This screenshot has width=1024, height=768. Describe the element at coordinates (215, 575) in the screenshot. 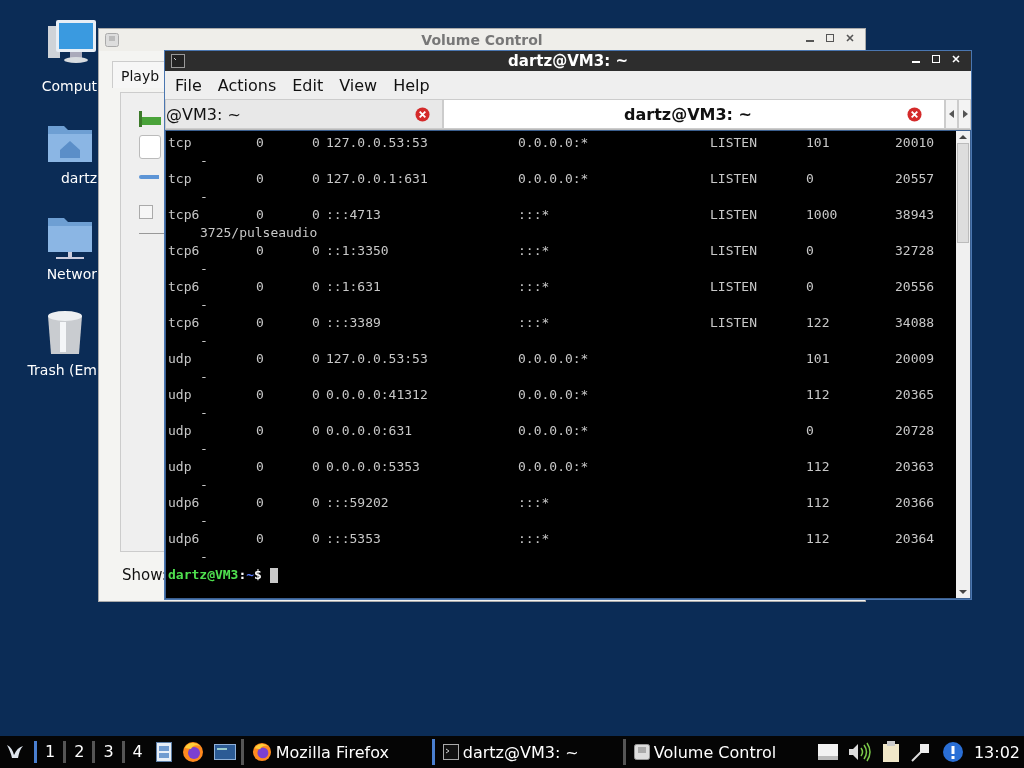

I see `shell-prompt: dartz@VM3:~$` at that location.